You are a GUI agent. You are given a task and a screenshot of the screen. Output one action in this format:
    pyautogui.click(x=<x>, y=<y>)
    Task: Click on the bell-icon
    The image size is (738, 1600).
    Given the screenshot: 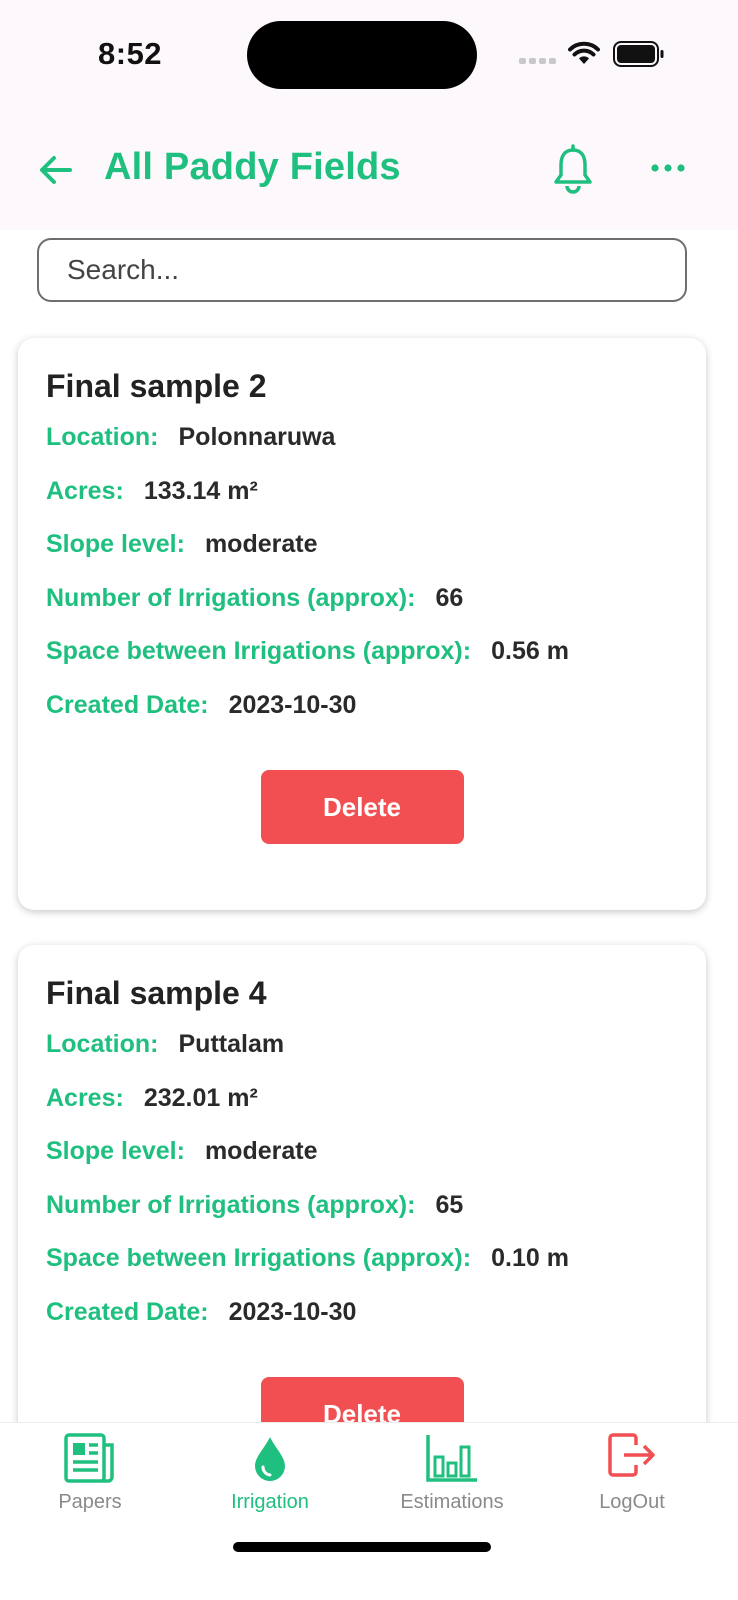 What is the action you would take?
    pyautogui.click(x=573, y=169)
    